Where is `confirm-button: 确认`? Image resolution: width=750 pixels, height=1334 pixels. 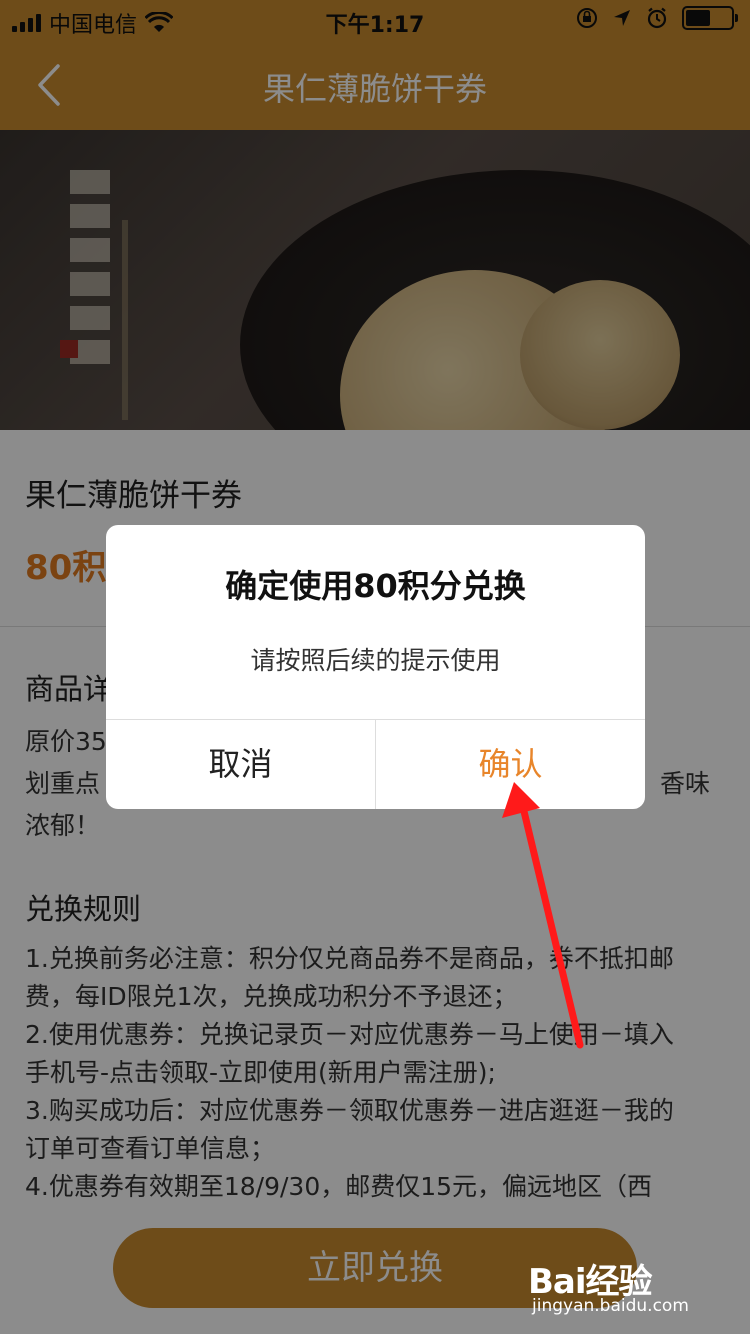 confirm-button: 确认 is located at coordinates (510, 764).